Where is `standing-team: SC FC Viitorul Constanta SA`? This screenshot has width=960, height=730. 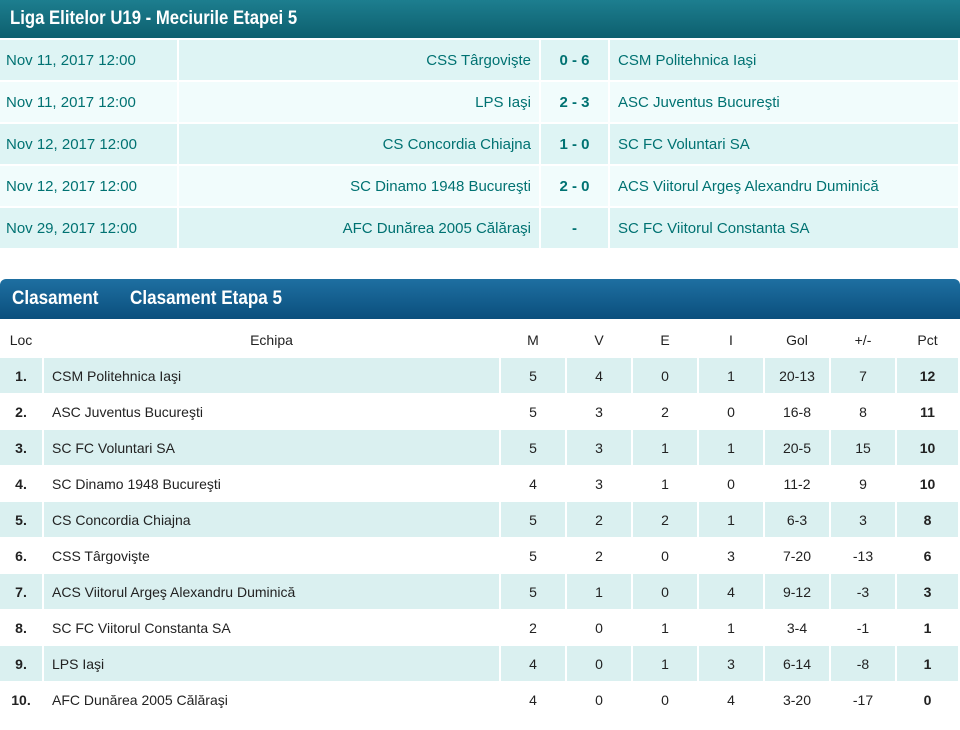
standing-team: SC FC Viitorul Constanta SA is located at coordinates (271, 627).